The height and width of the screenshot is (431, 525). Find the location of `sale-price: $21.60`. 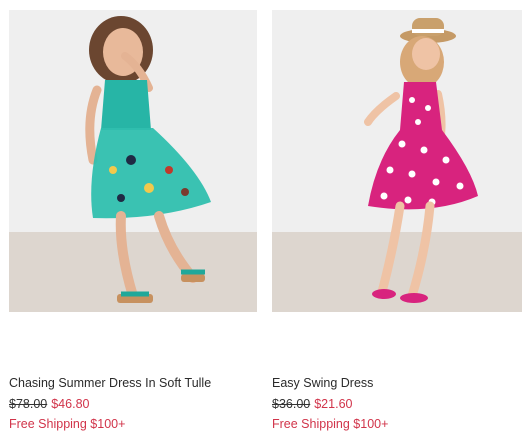

sale-price: $21.60 is located at coordinates (333, 404).